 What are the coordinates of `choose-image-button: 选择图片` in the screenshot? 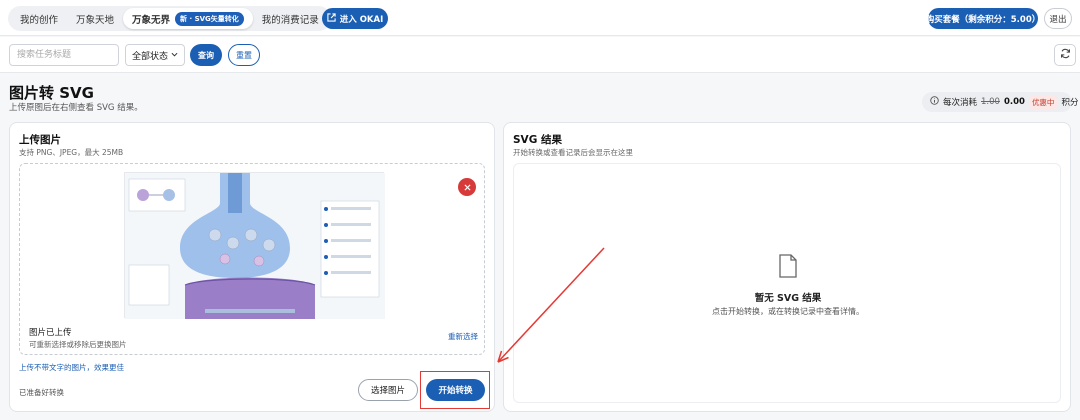 It's located at (388, 390).